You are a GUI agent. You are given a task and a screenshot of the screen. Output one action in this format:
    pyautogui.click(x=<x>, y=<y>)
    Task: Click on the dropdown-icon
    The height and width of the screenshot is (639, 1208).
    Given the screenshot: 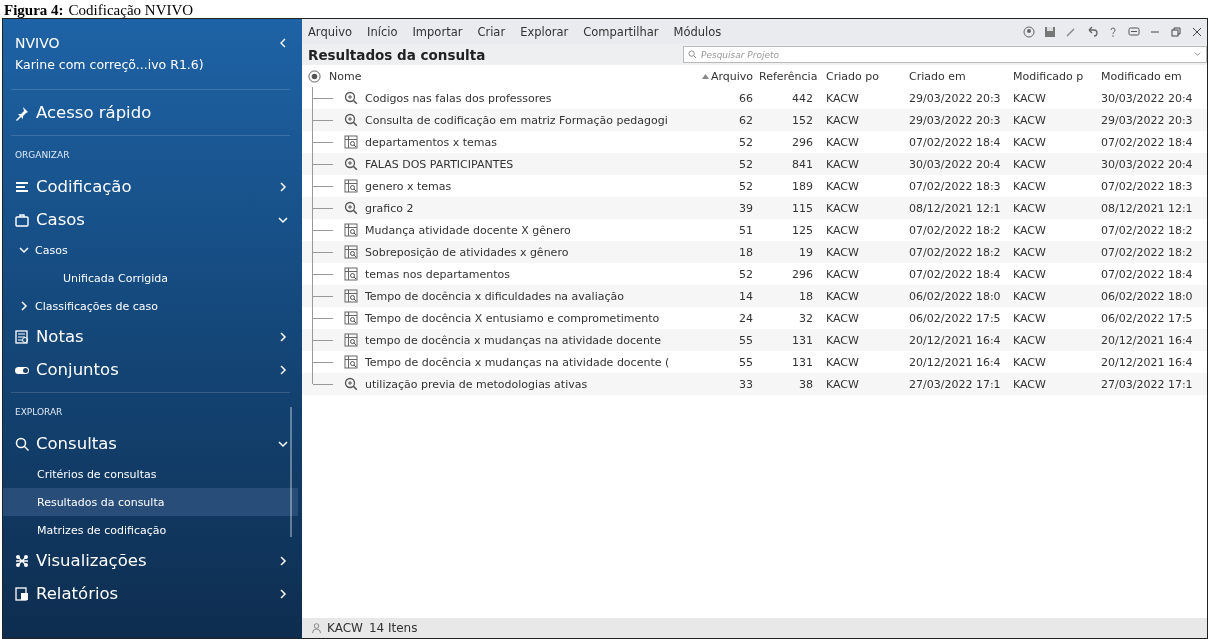 What is the action you would take?
    pyautogui.click(x=1197, y=54)
    